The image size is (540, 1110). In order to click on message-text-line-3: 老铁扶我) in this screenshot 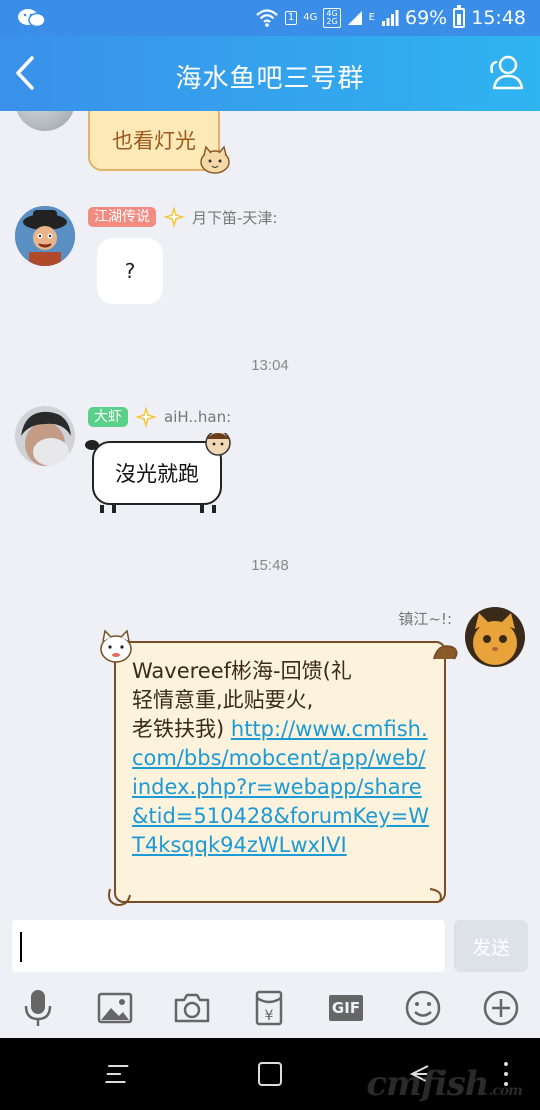, I will do `click(178, 729)`.